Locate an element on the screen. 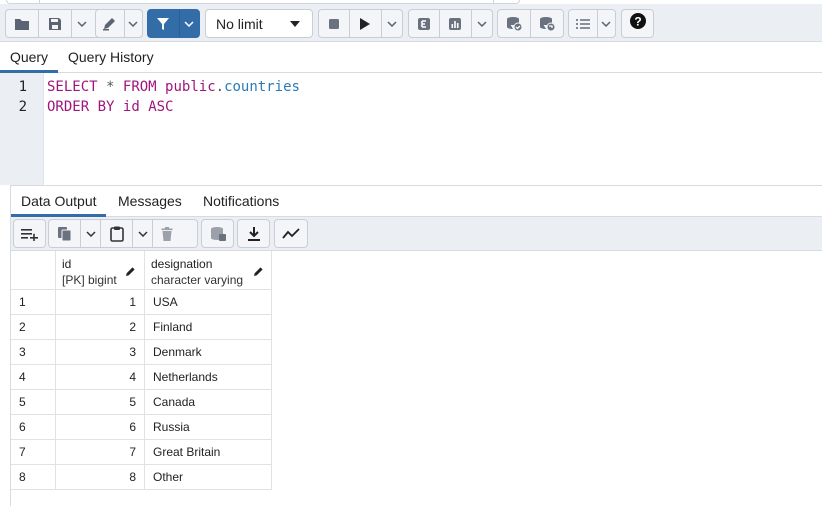 The height and width of the screenshot is (506, 822). row-limit-value: No limit is located at coordinates (239, 23).